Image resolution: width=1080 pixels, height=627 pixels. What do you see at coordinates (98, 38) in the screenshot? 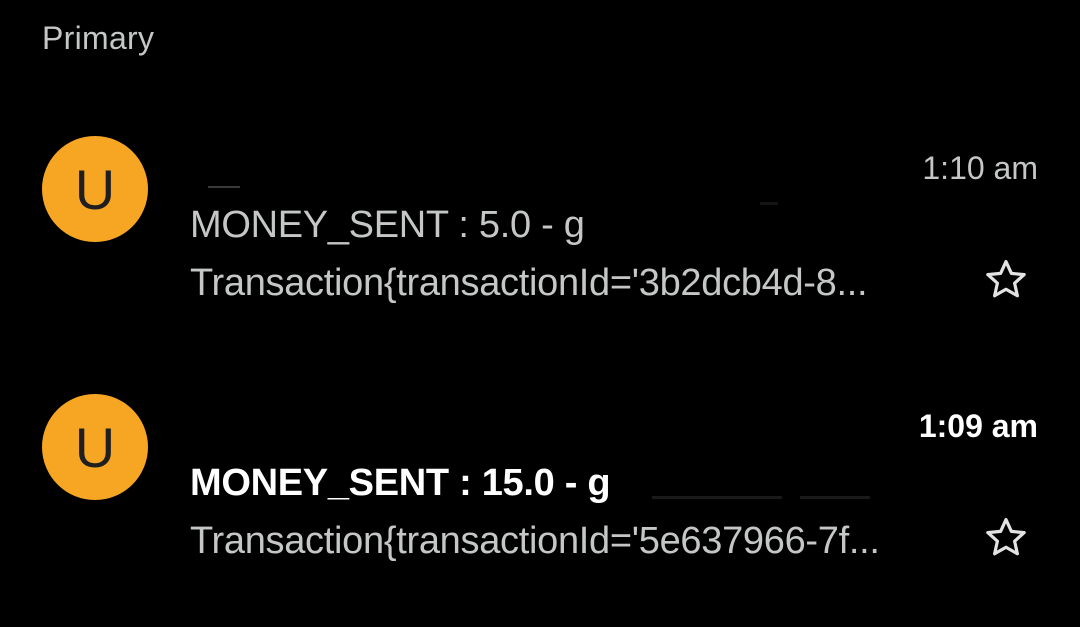
I see `section-label-primary: Primary` at bounding box center [98, 38].